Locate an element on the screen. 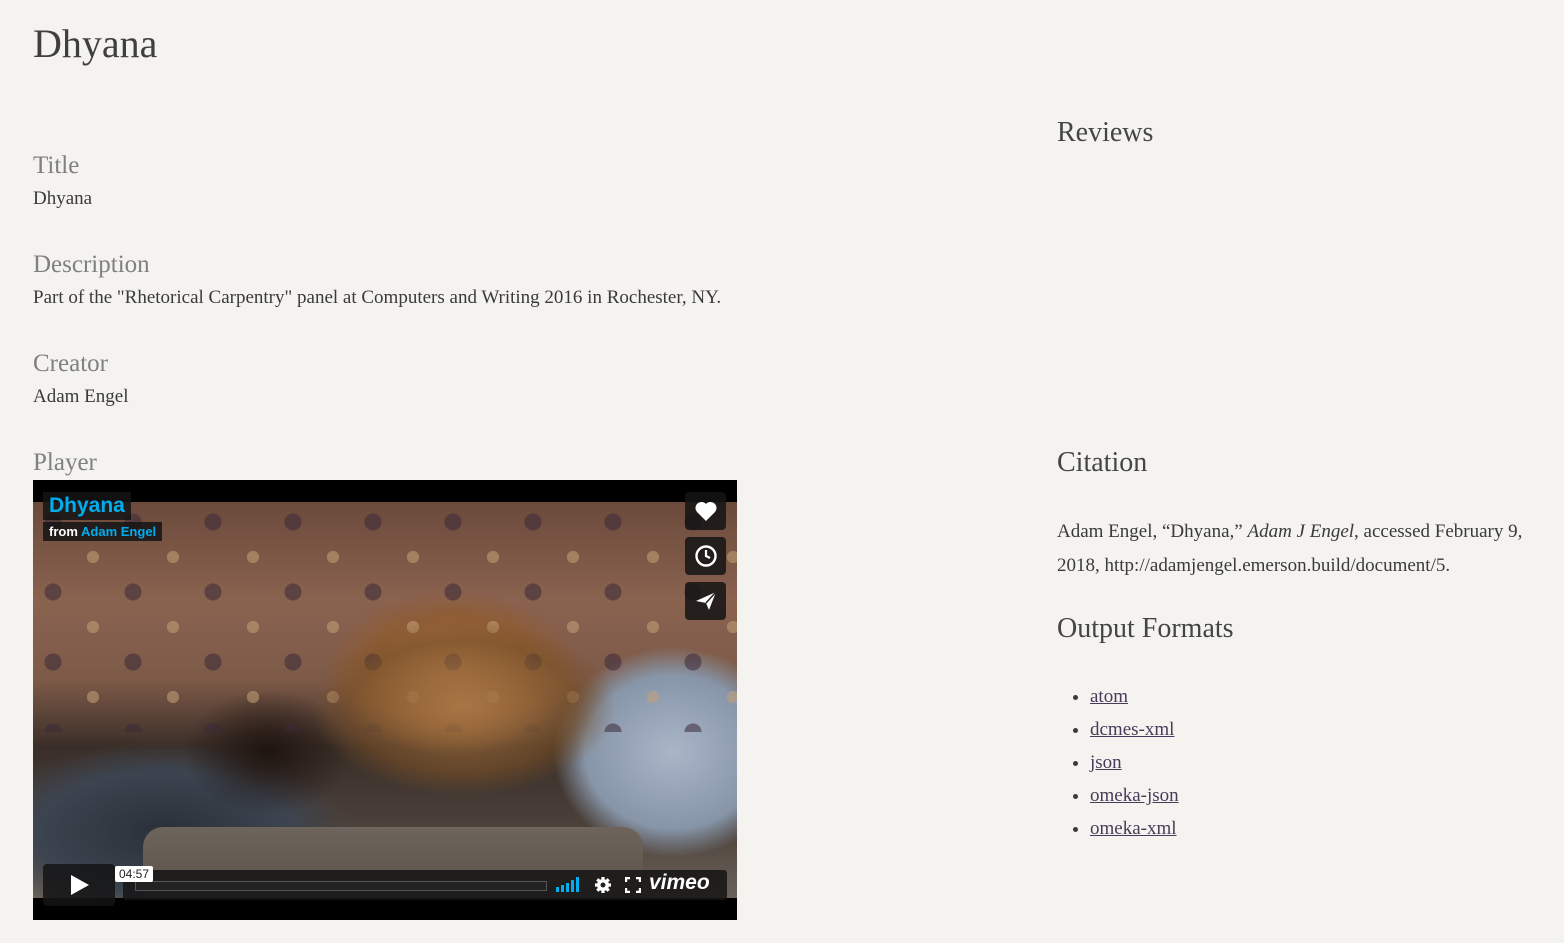 This screenshot has width=1564, height=943. title-value: Dhyana is located at coordinates (63, 198).